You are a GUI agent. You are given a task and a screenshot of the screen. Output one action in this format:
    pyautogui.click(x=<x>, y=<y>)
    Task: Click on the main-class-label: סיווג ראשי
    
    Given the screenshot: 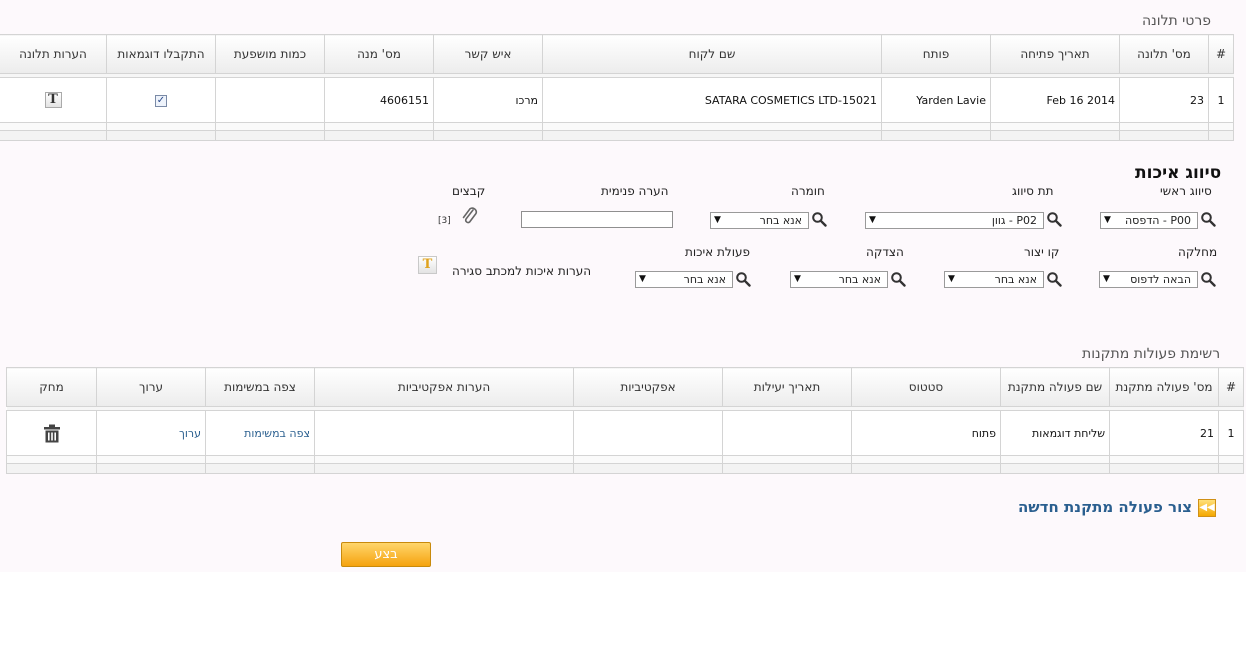 What is the action you would take?
    pyautogui.click(x=1186, y=191)
    